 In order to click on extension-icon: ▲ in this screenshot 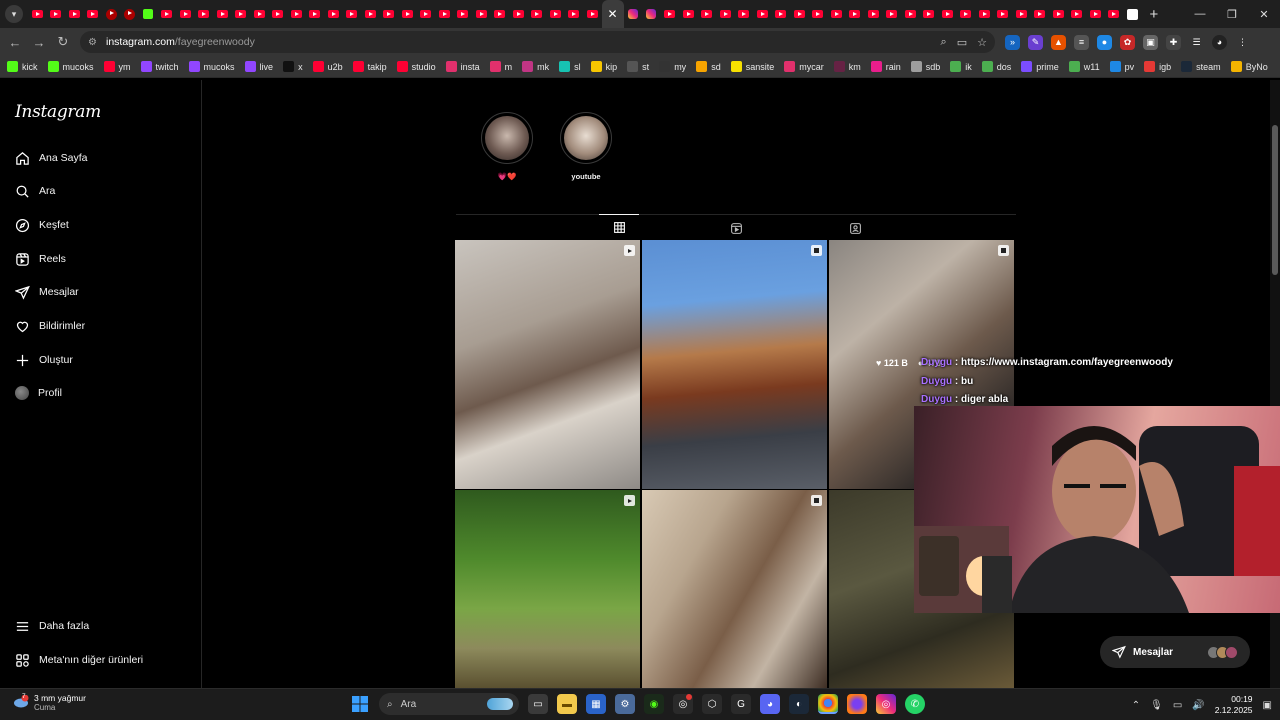, I will do `click(1058, 42)`.